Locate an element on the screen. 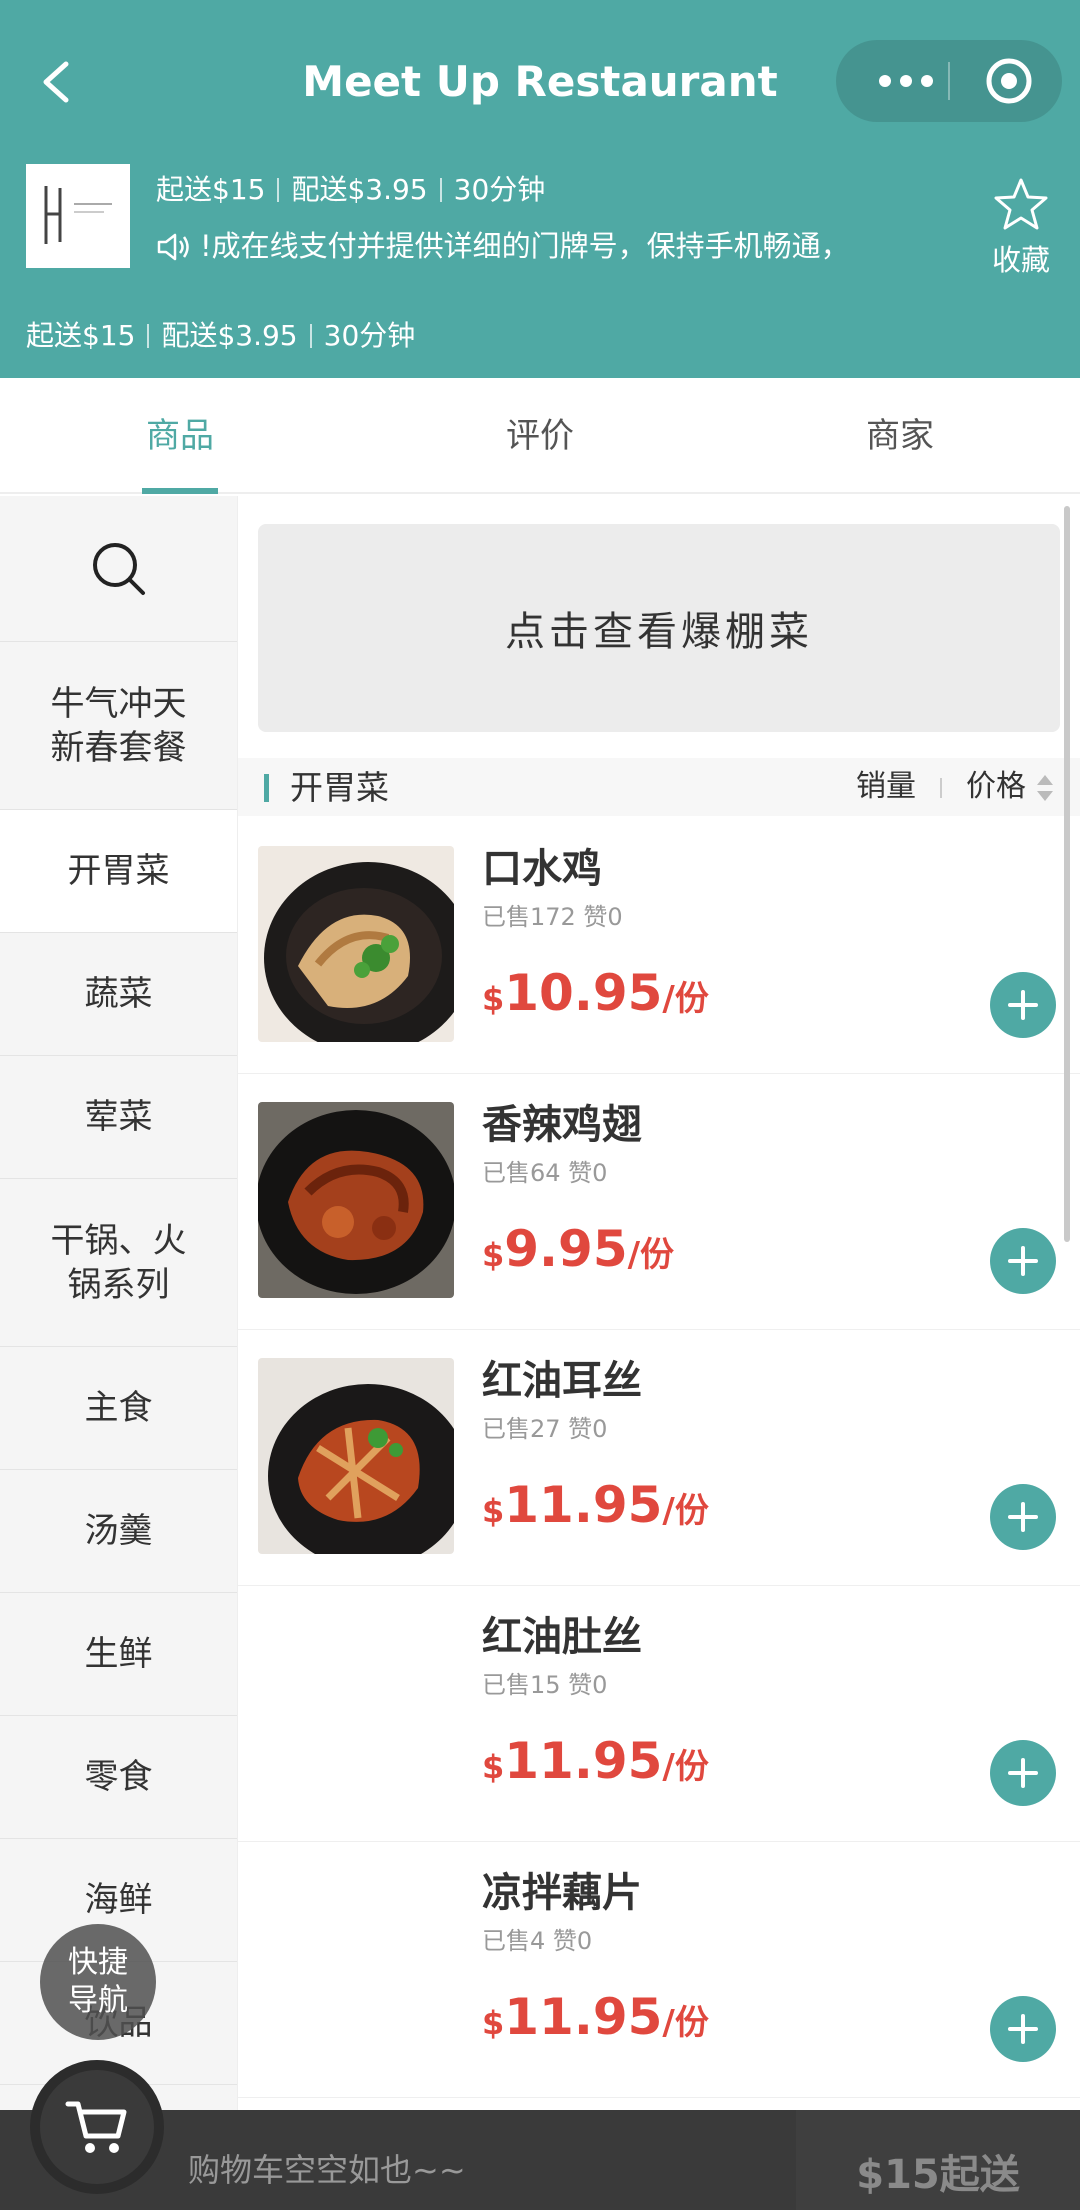 This screenshot has width=1080, height=2210. category-label: 海鲜 is located at coordinates (118, 1900).